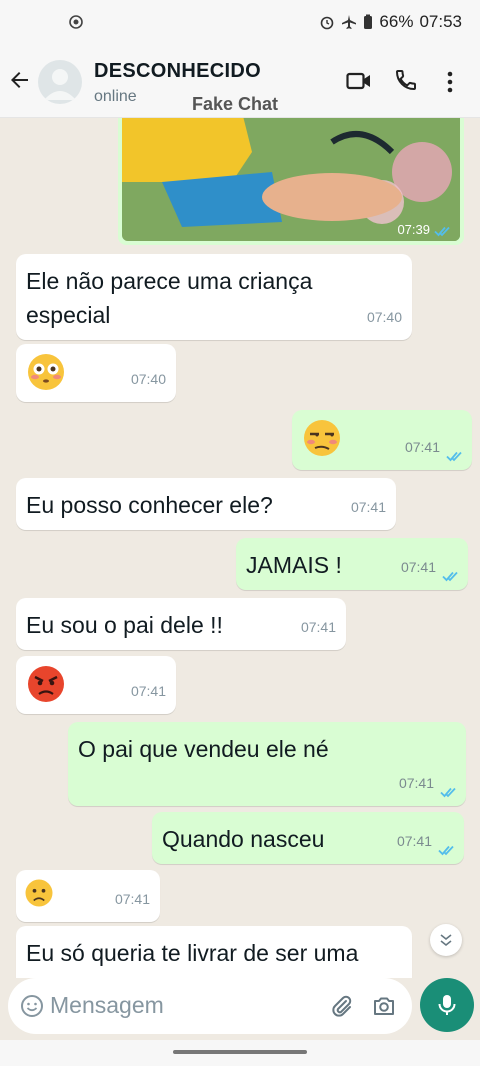  I want to click on phone-icon, so click(406, 80).